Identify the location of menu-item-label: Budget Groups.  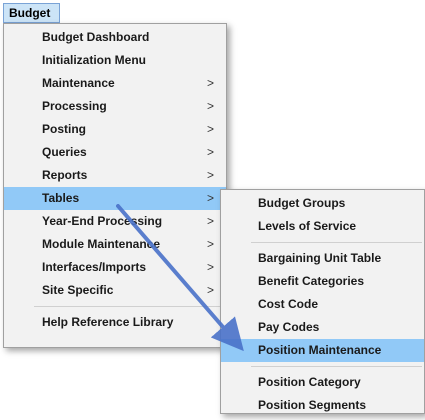
(302, 203).